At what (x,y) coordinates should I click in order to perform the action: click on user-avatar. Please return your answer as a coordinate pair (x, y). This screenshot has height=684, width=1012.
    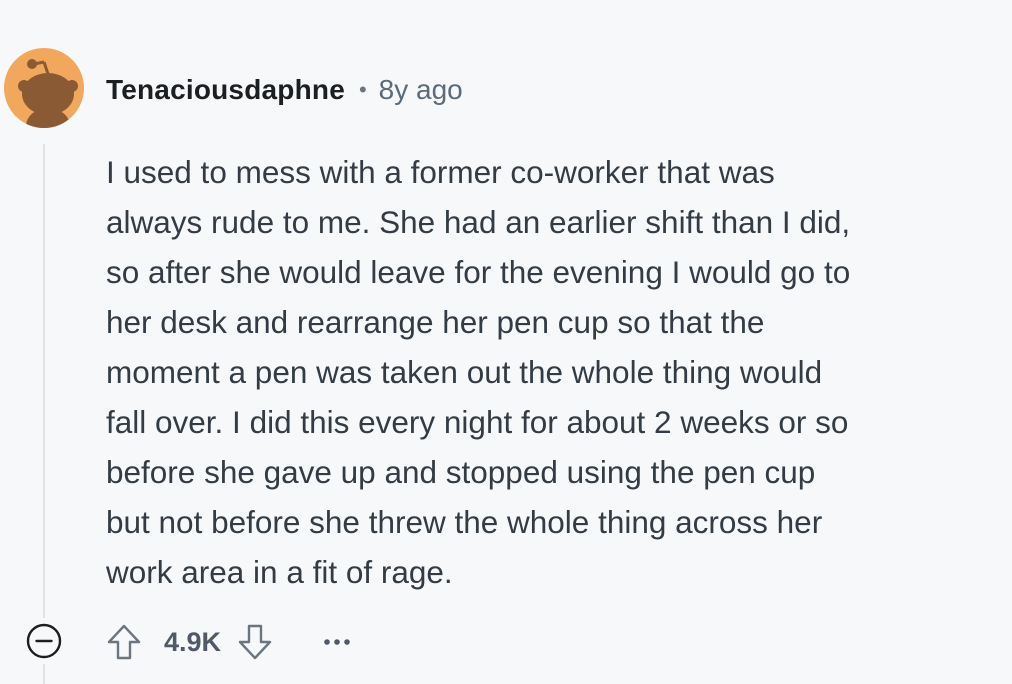
    Looking at the image, I should click on (44, 88).